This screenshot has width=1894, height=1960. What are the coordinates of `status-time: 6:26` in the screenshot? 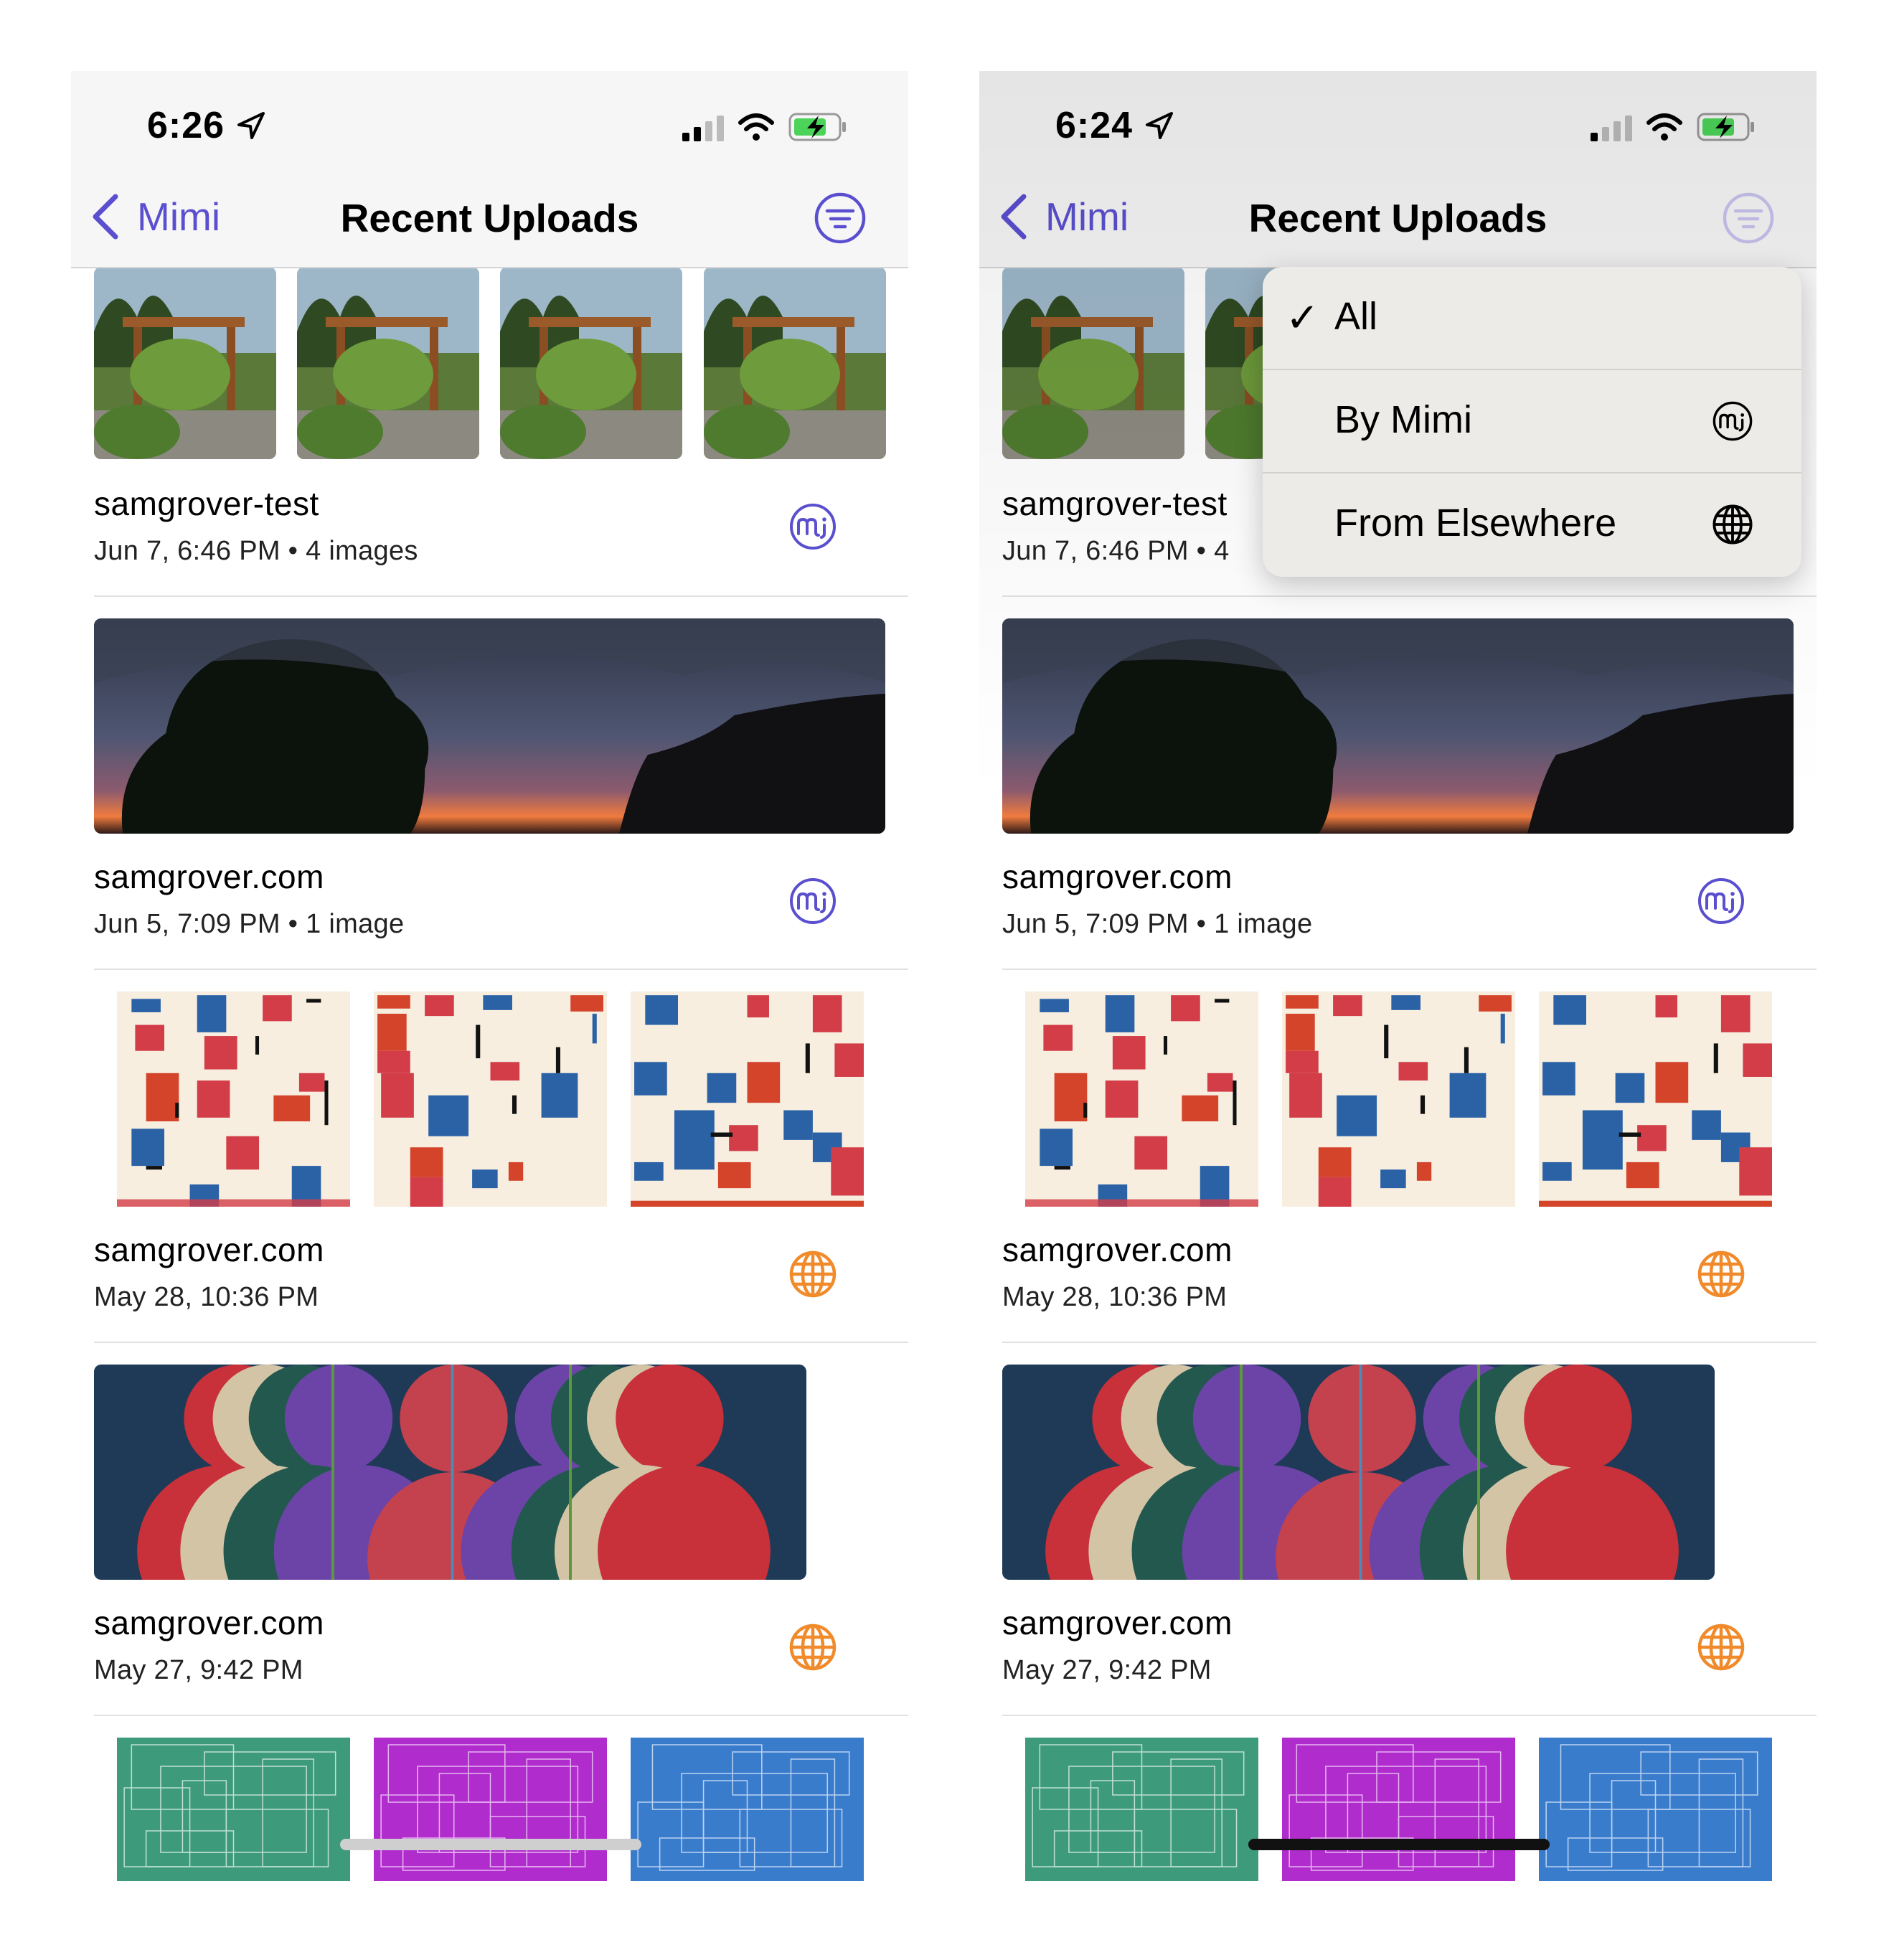 It's located at (186, 125).